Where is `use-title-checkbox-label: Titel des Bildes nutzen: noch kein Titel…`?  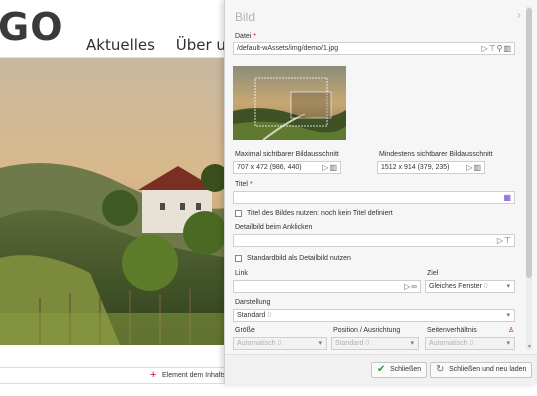 use-title-checkbox-label: Titel des Bildes nutzen: noch kein Titel… is located at coordinates (320, 213).